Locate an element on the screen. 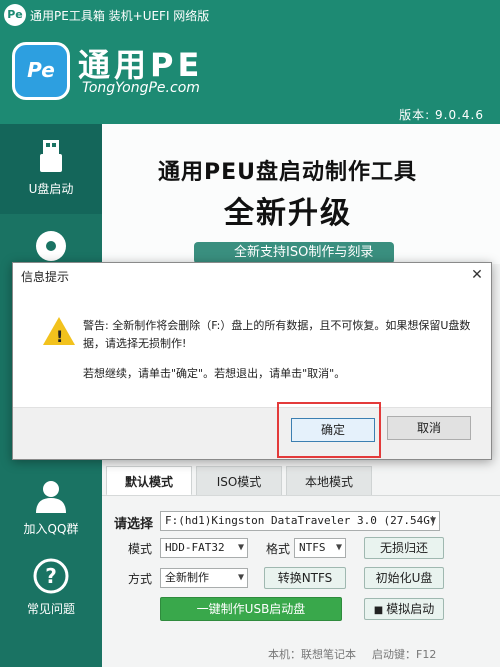  tab-local-mode: 本地模式 is located at coordinates (329, 481).